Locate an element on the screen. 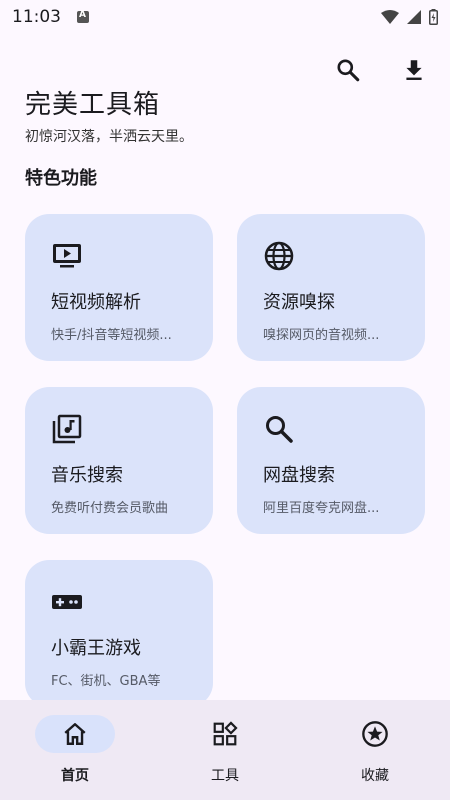 This screenshot has height=800, width=450. nav-label: 工具 is located at coordinates (225, 776).